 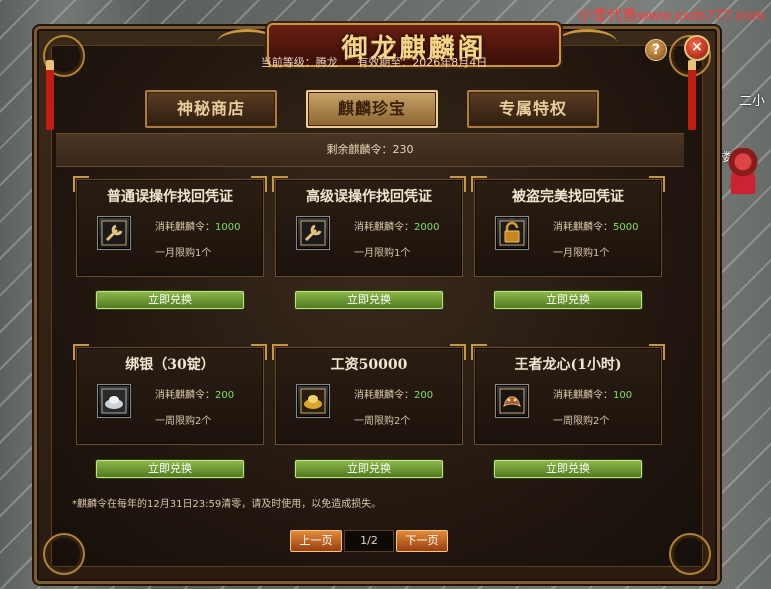 I want to click on card-title: 绑银（30锭）, so click(x=170, y=365).